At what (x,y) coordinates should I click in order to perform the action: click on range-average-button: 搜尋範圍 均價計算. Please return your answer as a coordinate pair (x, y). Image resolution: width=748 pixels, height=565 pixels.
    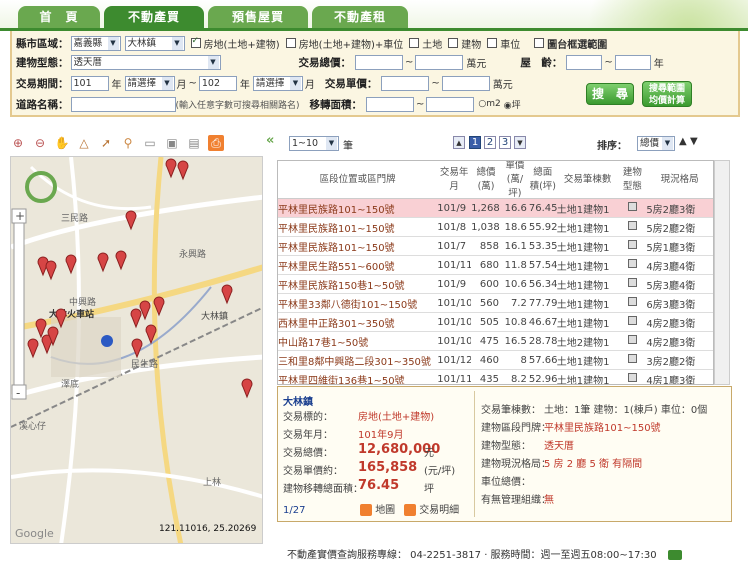
    Looking at the image, I should click on (667, 94).